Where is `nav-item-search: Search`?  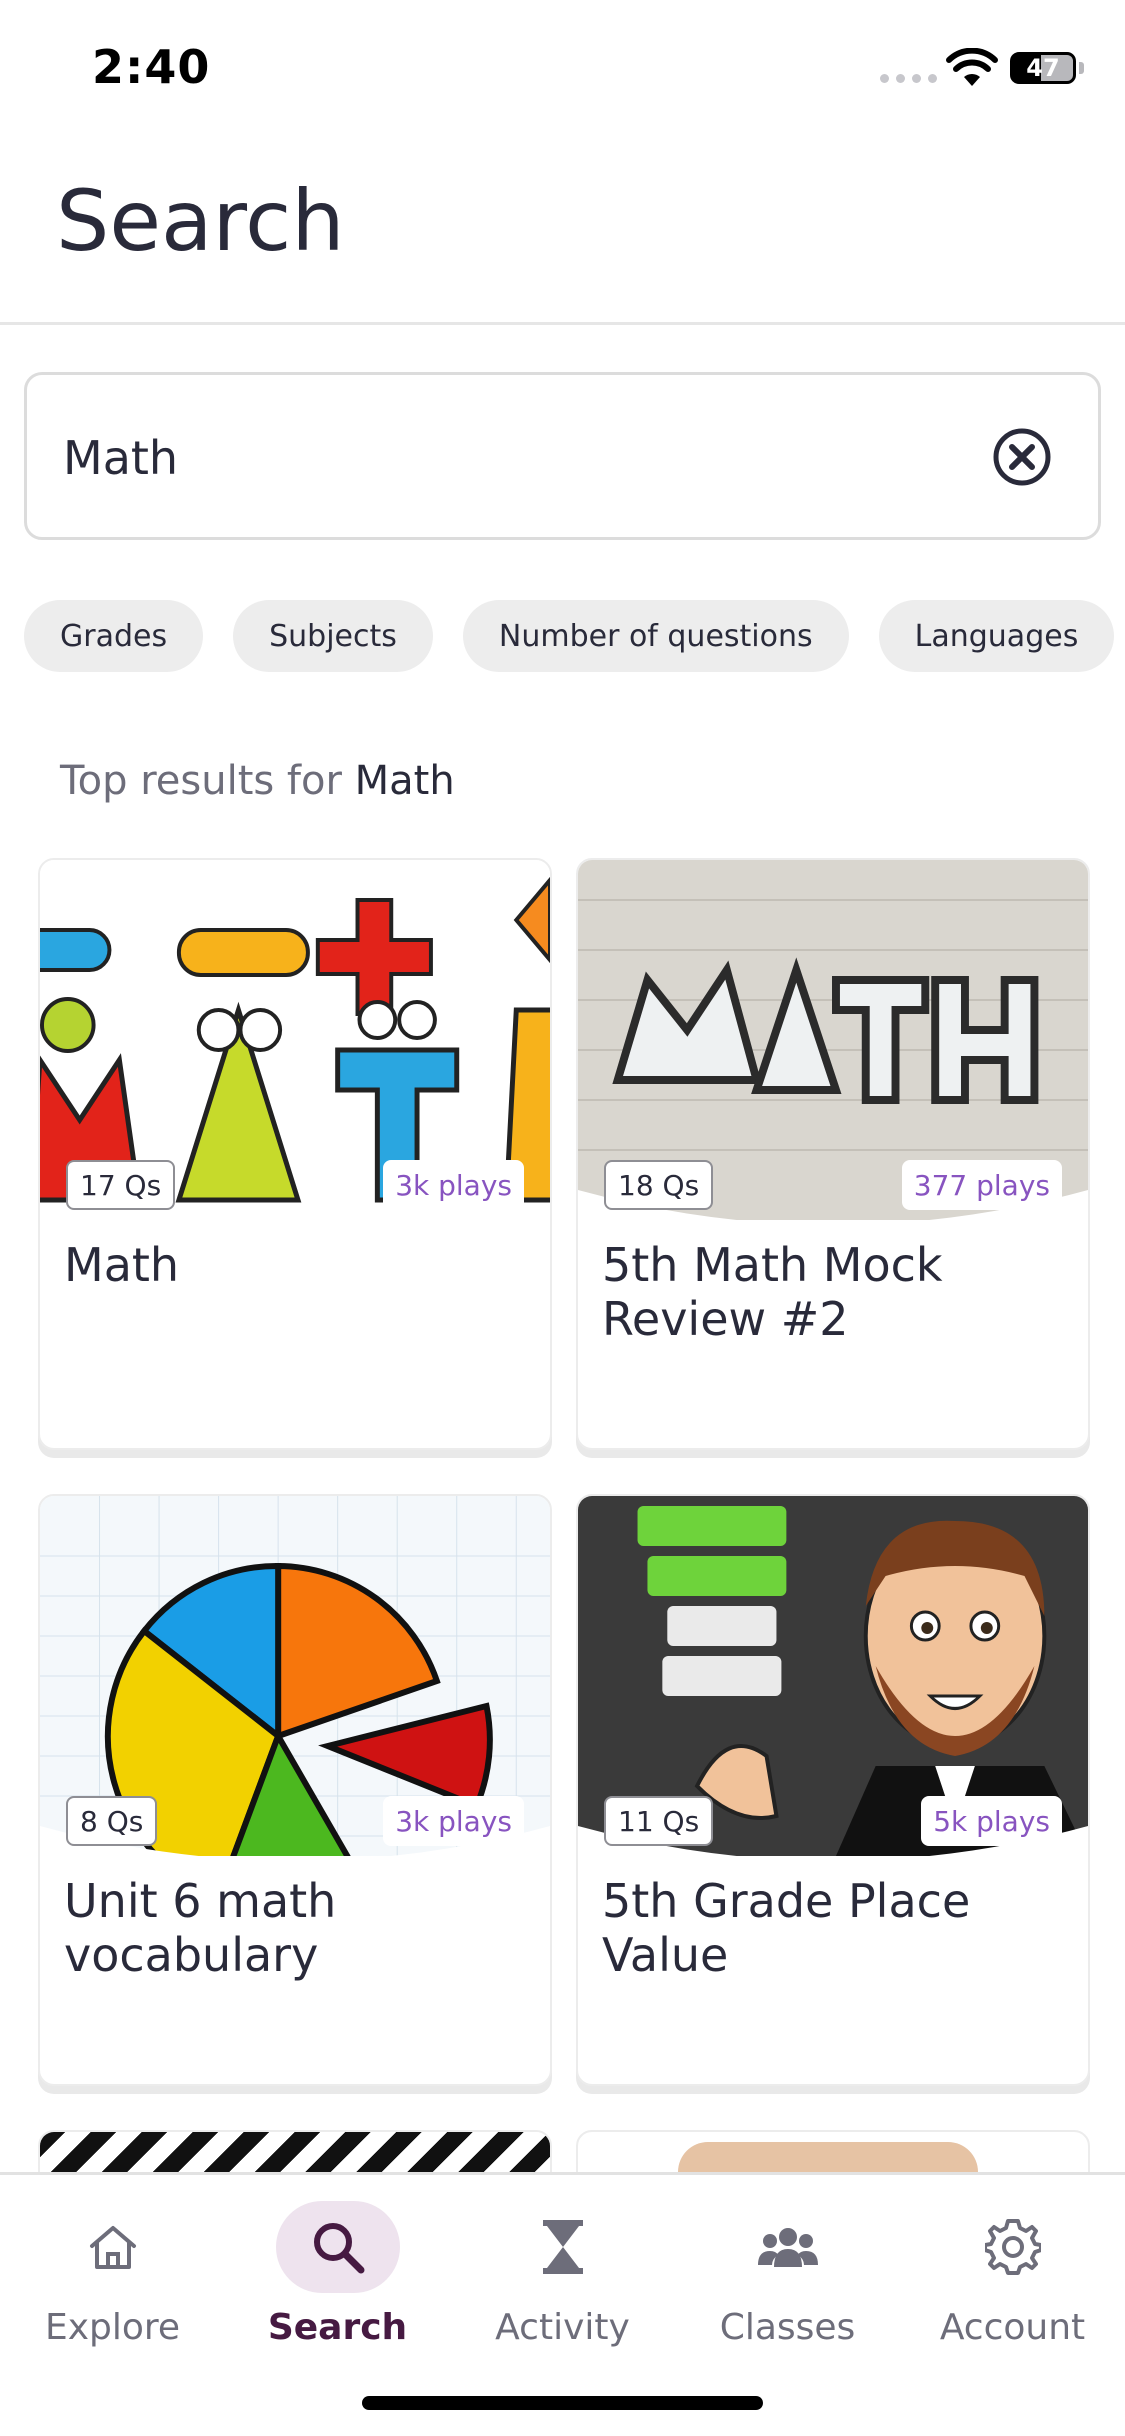 nav-item-search: Search is located at coordinates (337, 2291).